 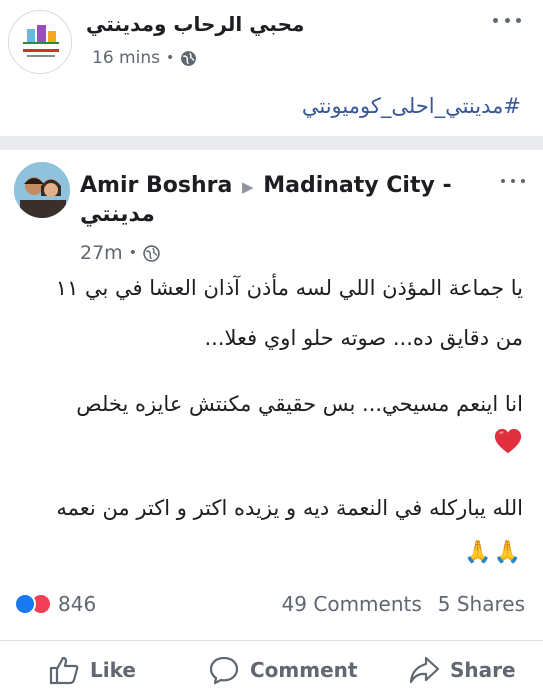 I want to click on arrow-right-icon: ▶, so click(x=248, y=187).